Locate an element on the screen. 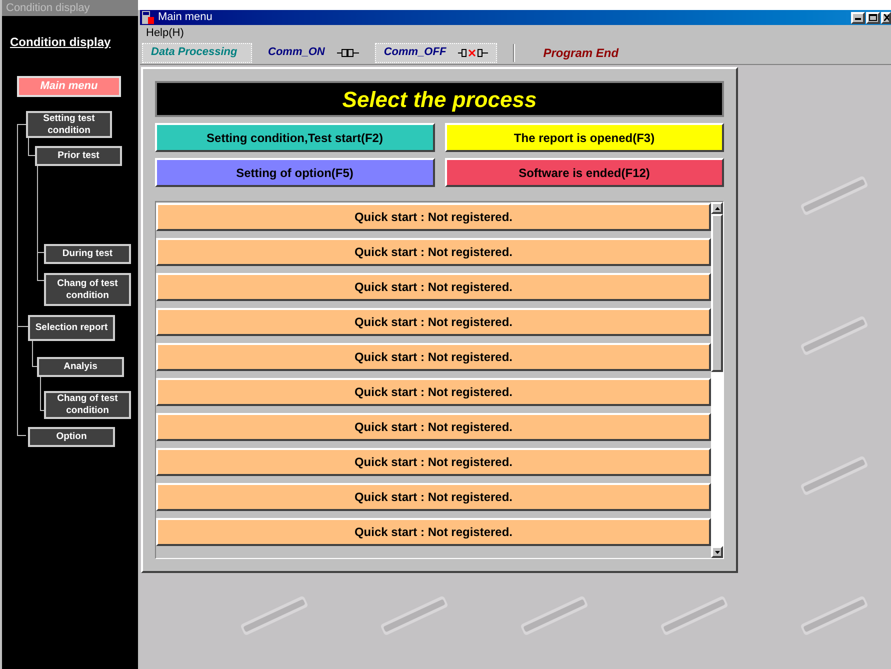  tree-node: Prior test is located at coordinates (78, 156).